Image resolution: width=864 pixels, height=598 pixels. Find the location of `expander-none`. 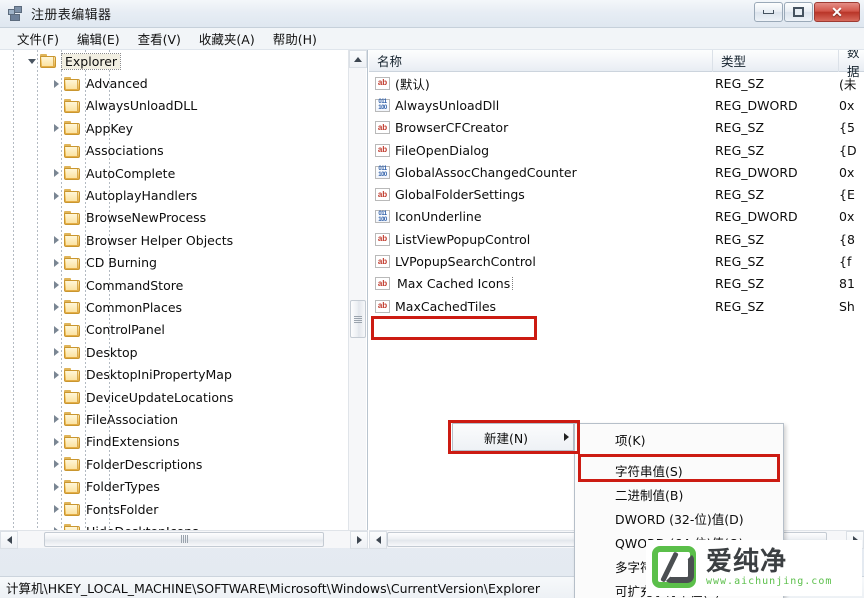

expander-none is located at coordinates (56, 151).